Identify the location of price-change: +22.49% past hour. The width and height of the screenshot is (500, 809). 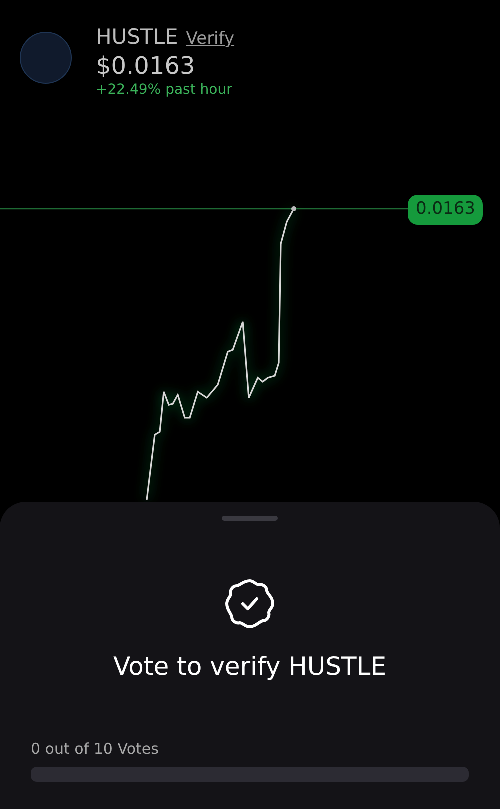
(165, 90).